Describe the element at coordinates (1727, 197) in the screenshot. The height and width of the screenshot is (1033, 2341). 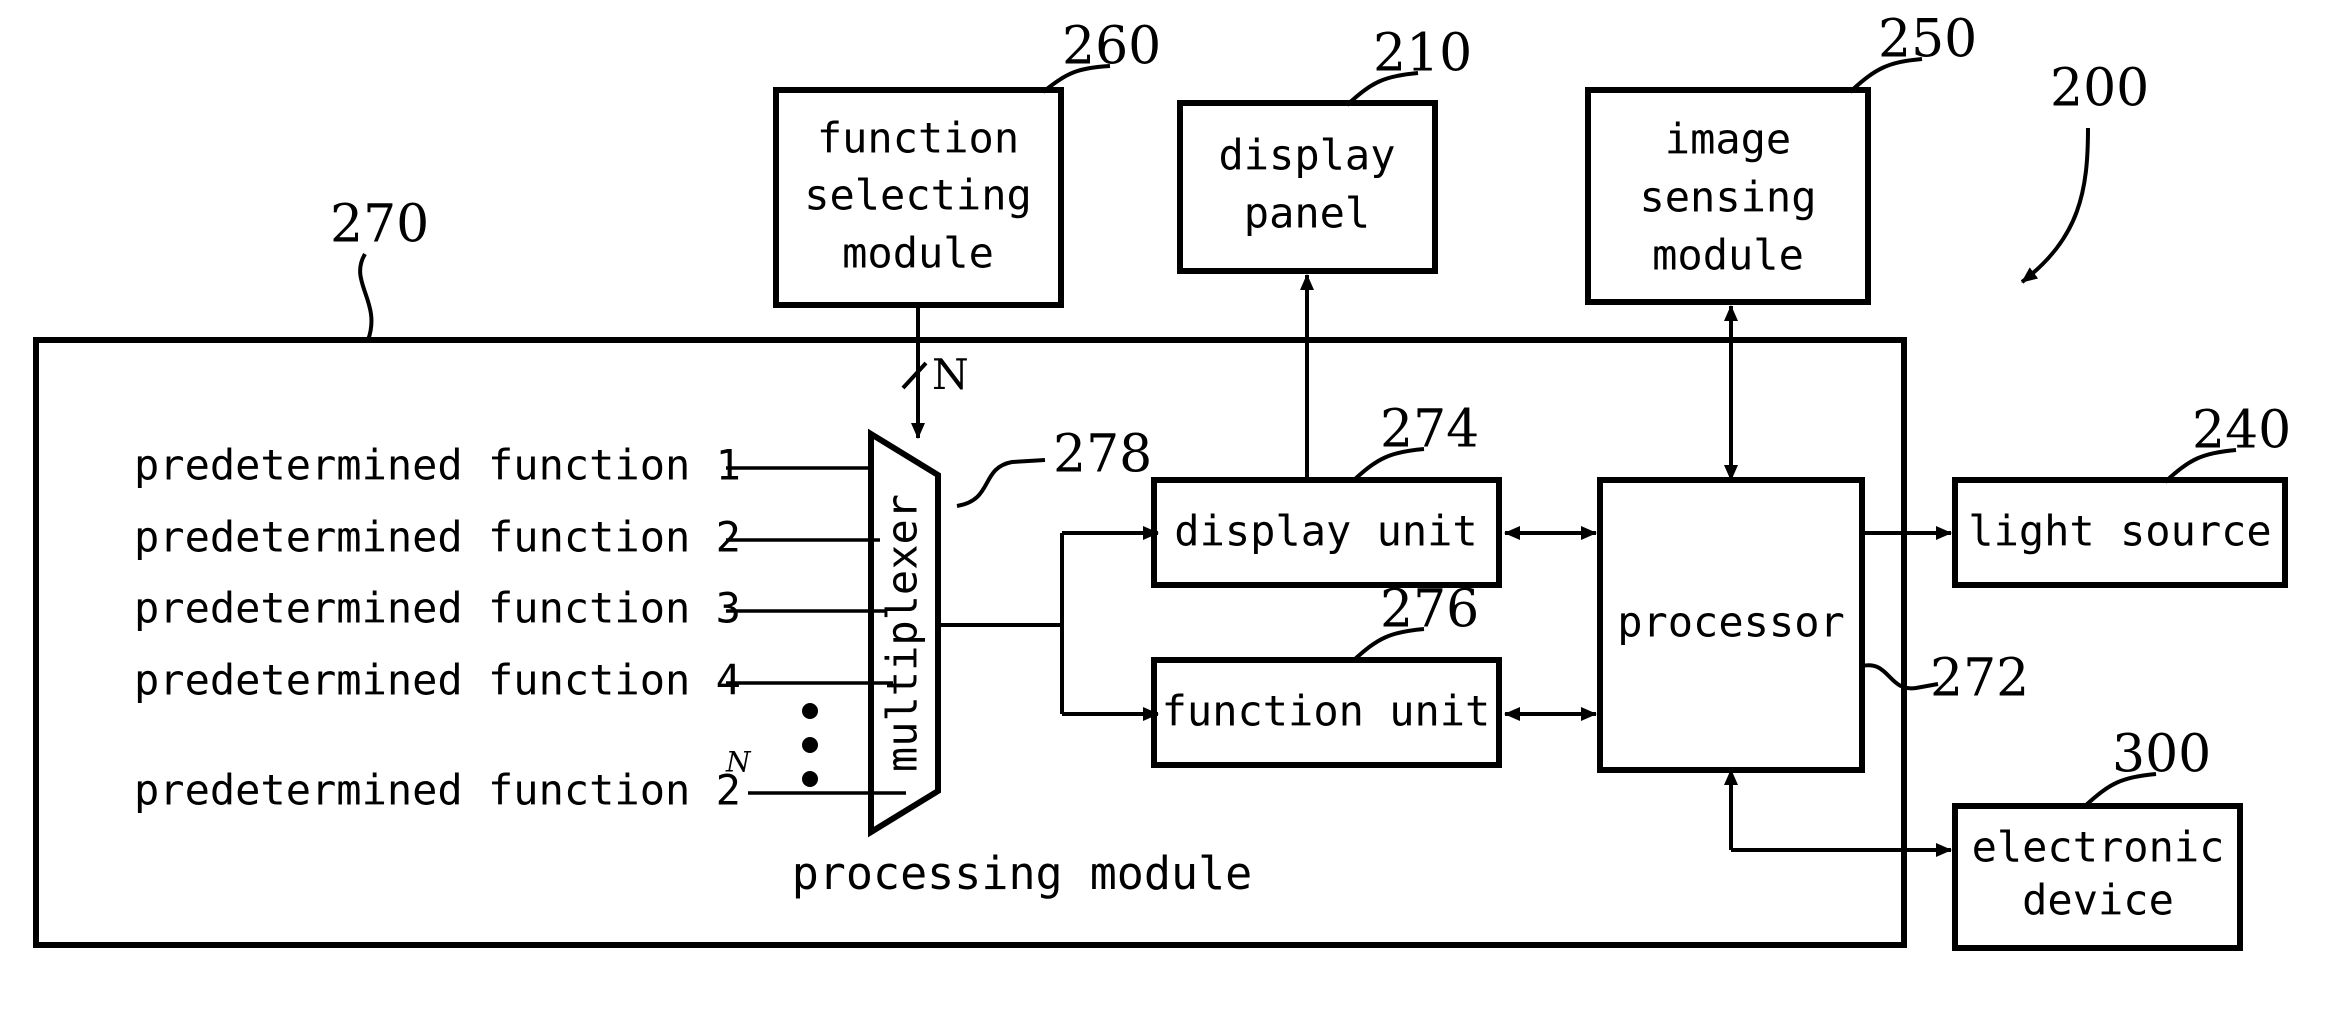
I see `image-sensing-module-label-line2: sensing` at that location.